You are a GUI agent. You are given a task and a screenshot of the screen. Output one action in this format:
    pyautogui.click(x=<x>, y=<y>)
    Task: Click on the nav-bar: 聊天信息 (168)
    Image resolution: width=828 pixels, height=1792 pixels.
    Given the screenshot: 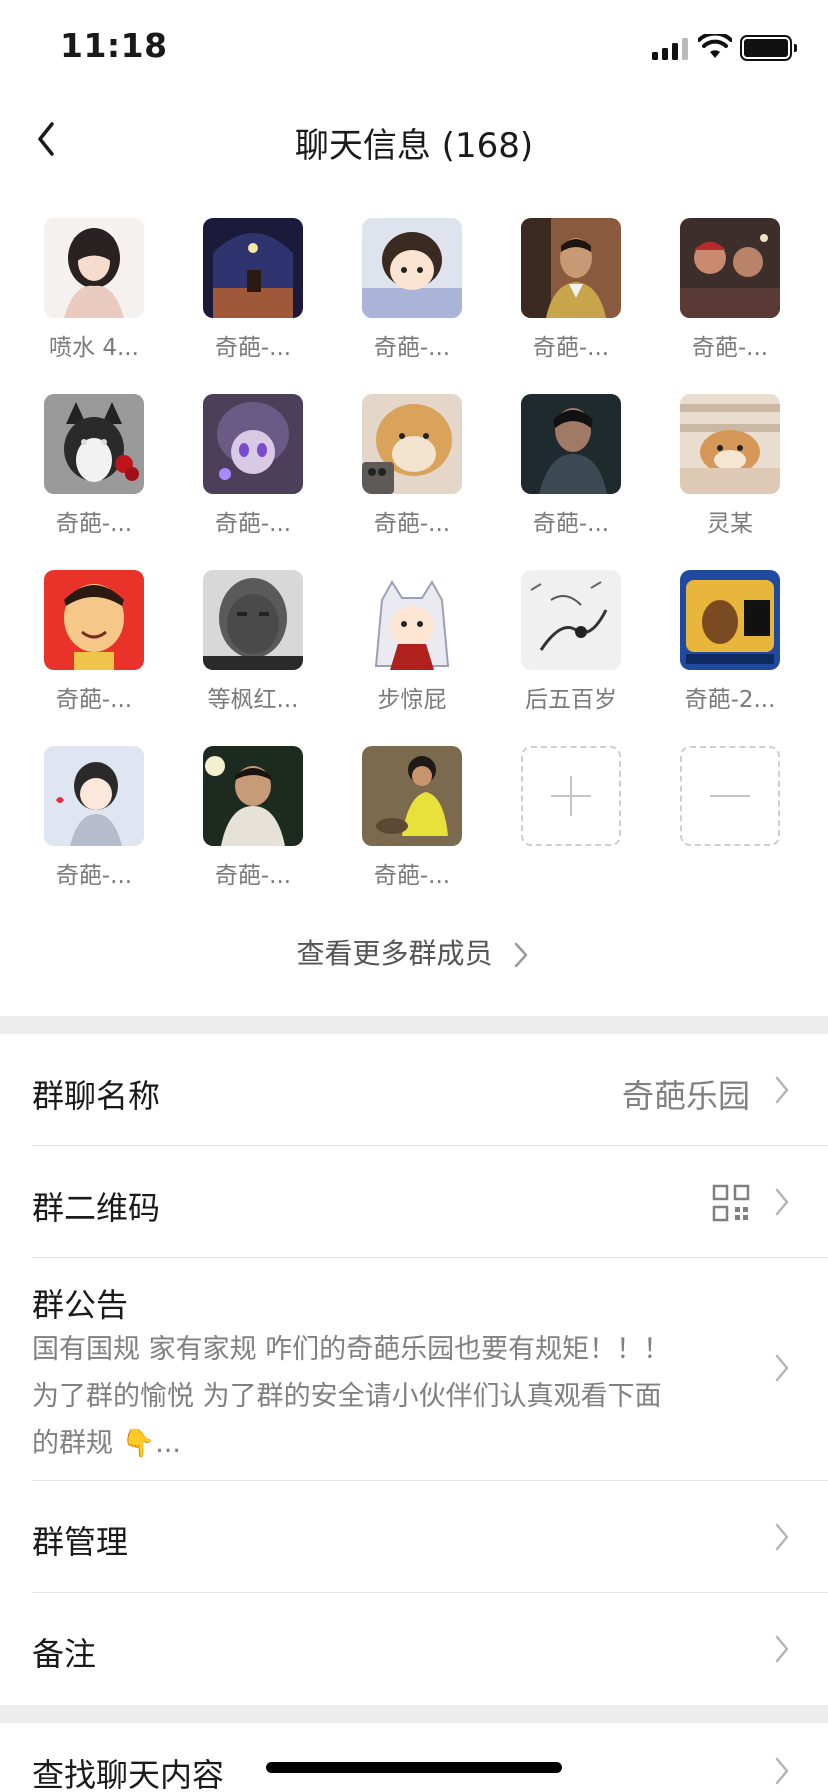 What is the action you would take?
    pyautogui.click(x=414, y=141)
    